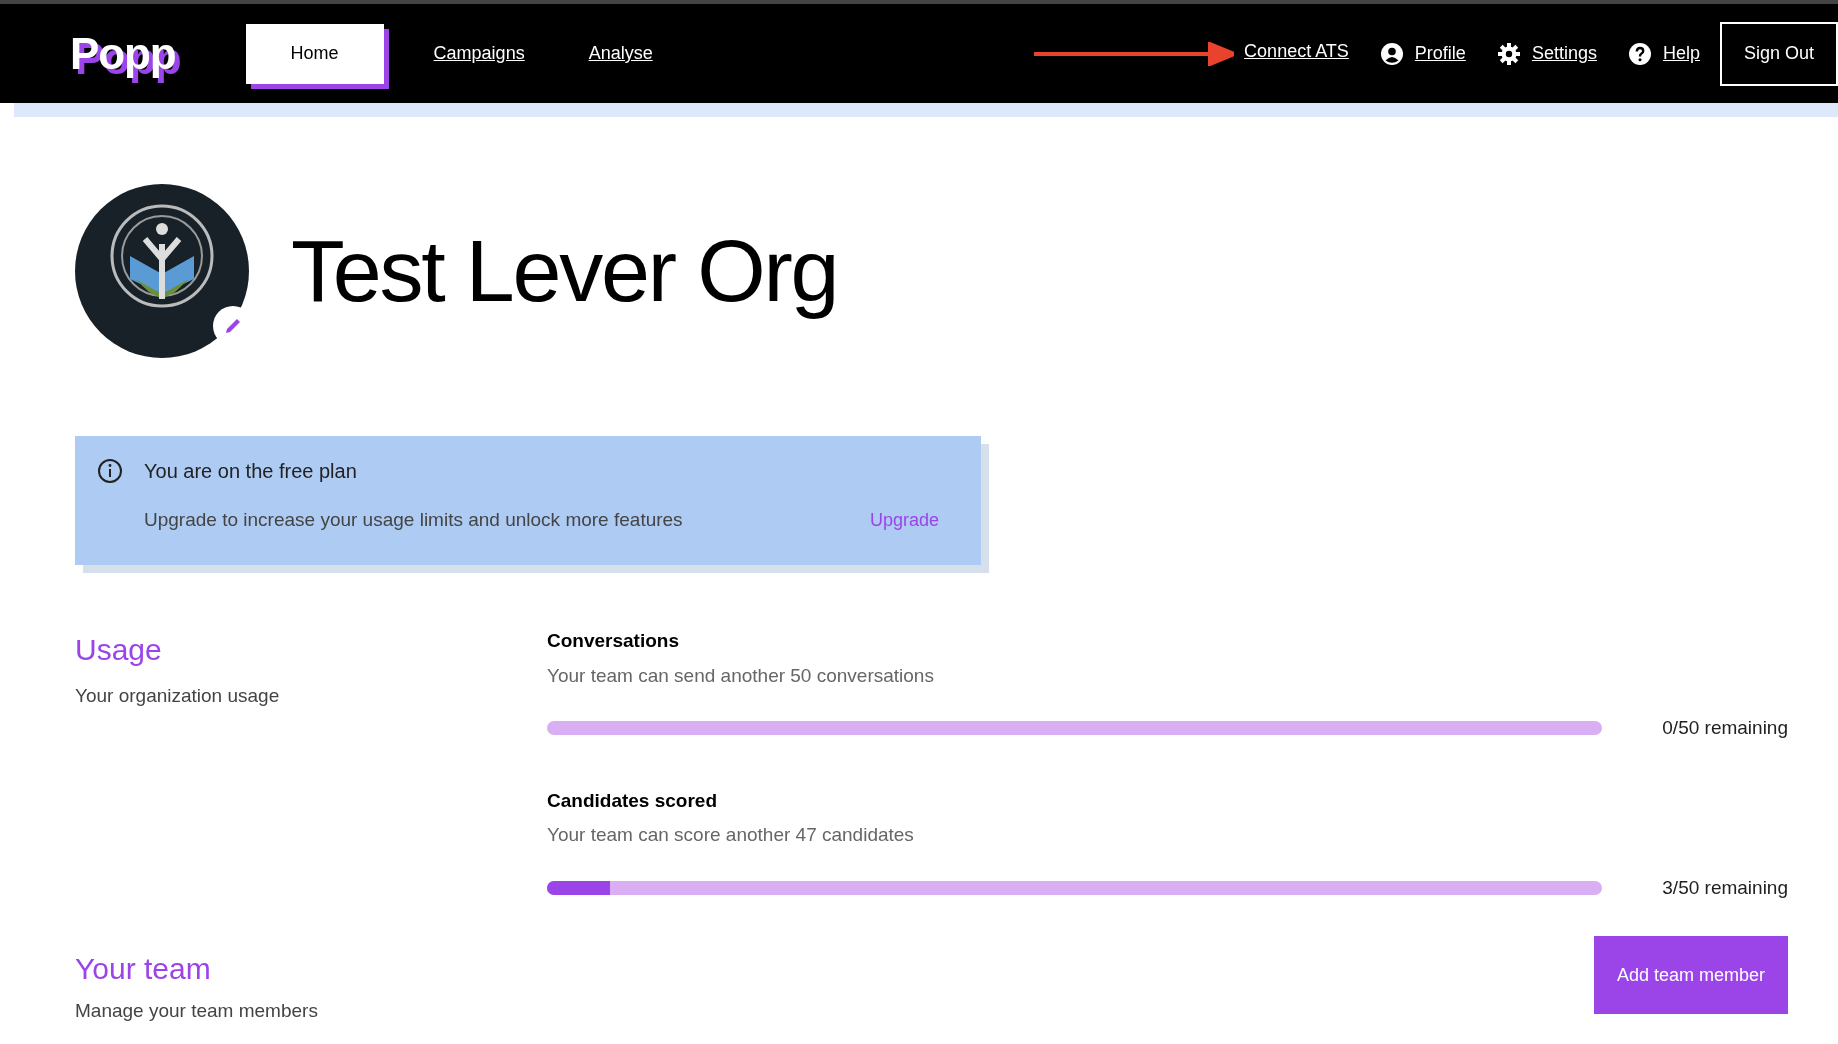  What do you see at coordinates (1296, 51) in the screenshot?
I see `nav-link: Connect ATS` at bounding box center [1296, 51].